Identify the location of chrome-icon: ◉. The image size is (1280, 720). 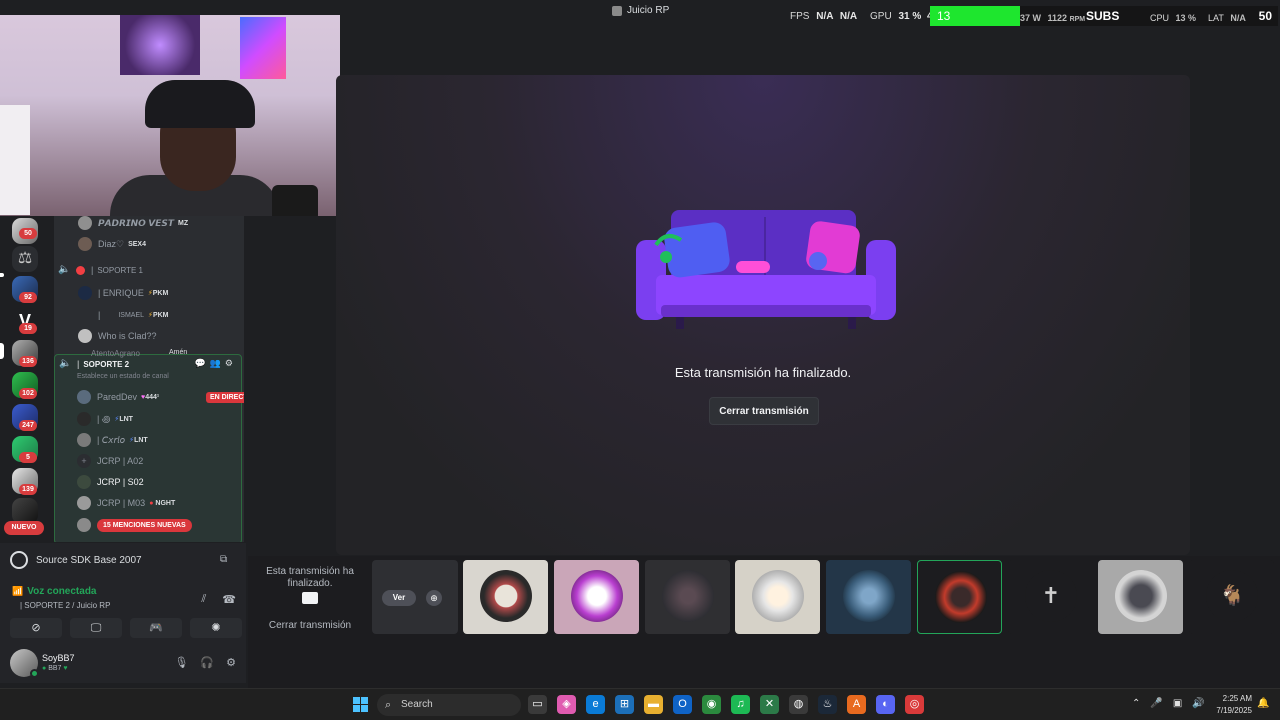
(711, 704).